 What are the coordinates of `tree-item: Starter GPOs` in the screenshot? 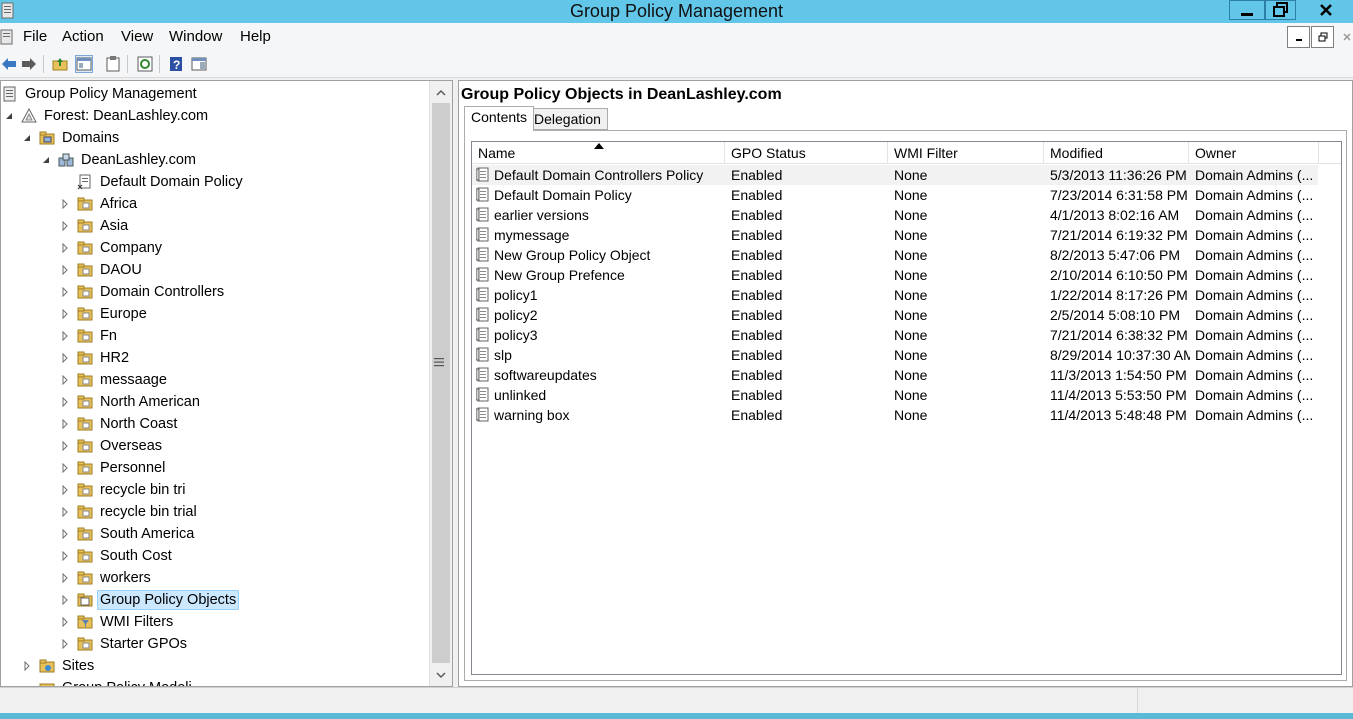 It's located at (124, 644).